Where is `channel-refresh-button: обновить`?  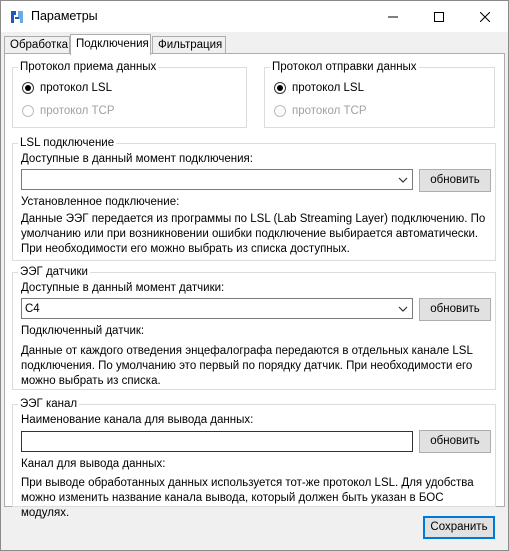
channel-refresh-button: обновить is located at coordinates (455, 441).